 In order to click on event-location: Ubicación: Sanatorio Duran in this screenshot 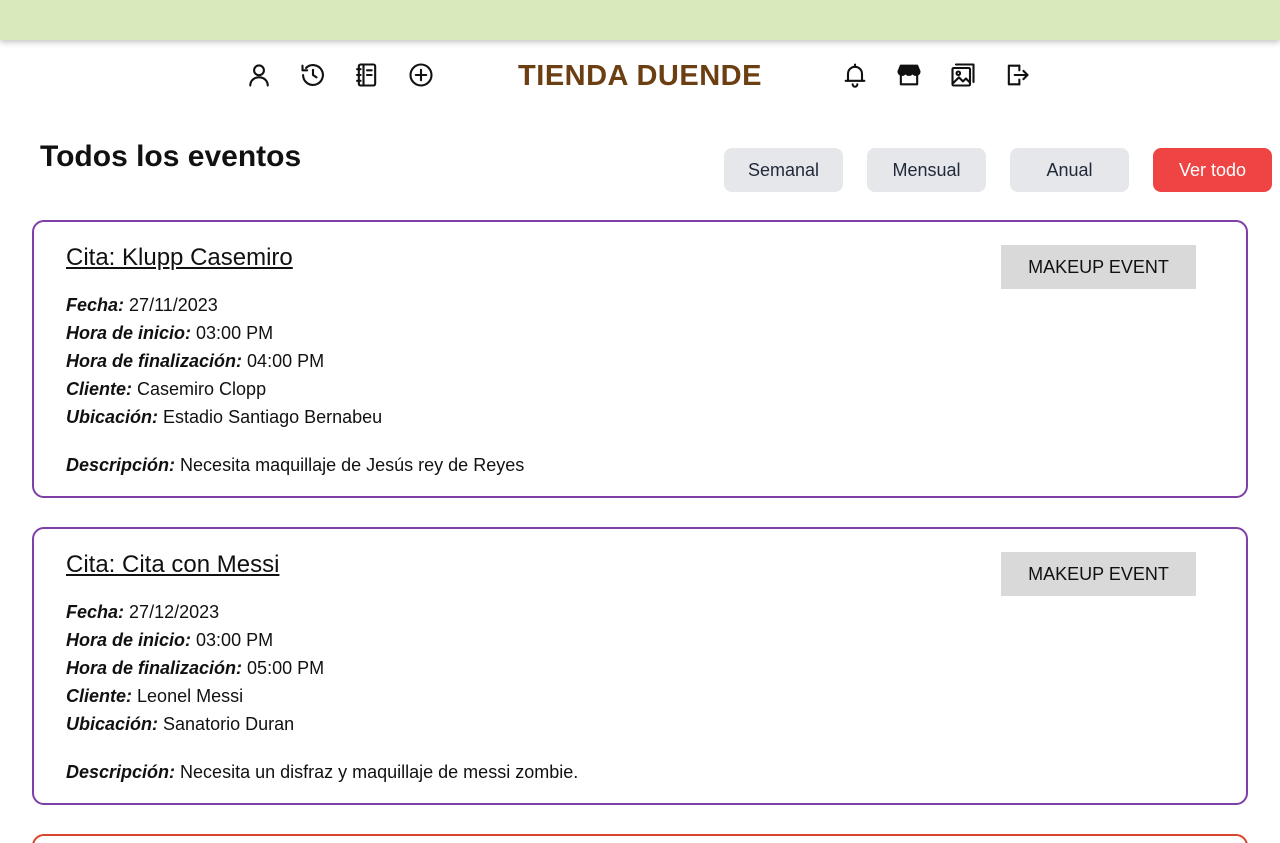, I will do `click(180, 724)`.